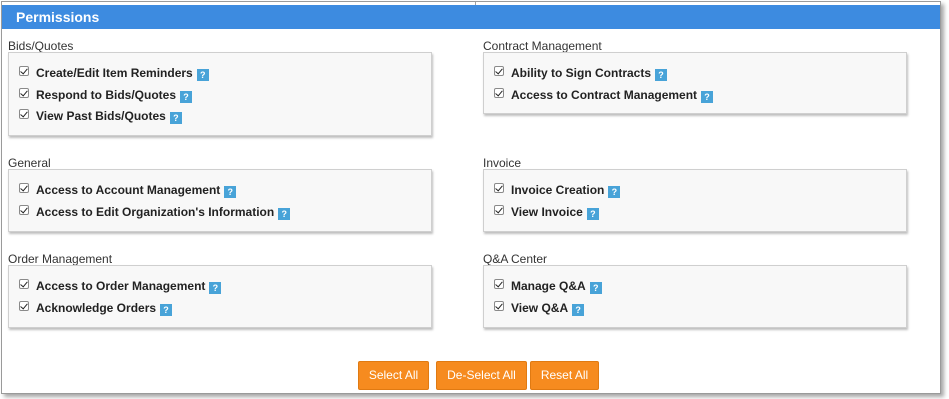 Image resolution: width=949 pixels, height=399 pixels. What do you see at coordinates (515, 259) in the screenshot?
I see `section-label-qa-center: Q&A Center` at bounding box center [515, 259].